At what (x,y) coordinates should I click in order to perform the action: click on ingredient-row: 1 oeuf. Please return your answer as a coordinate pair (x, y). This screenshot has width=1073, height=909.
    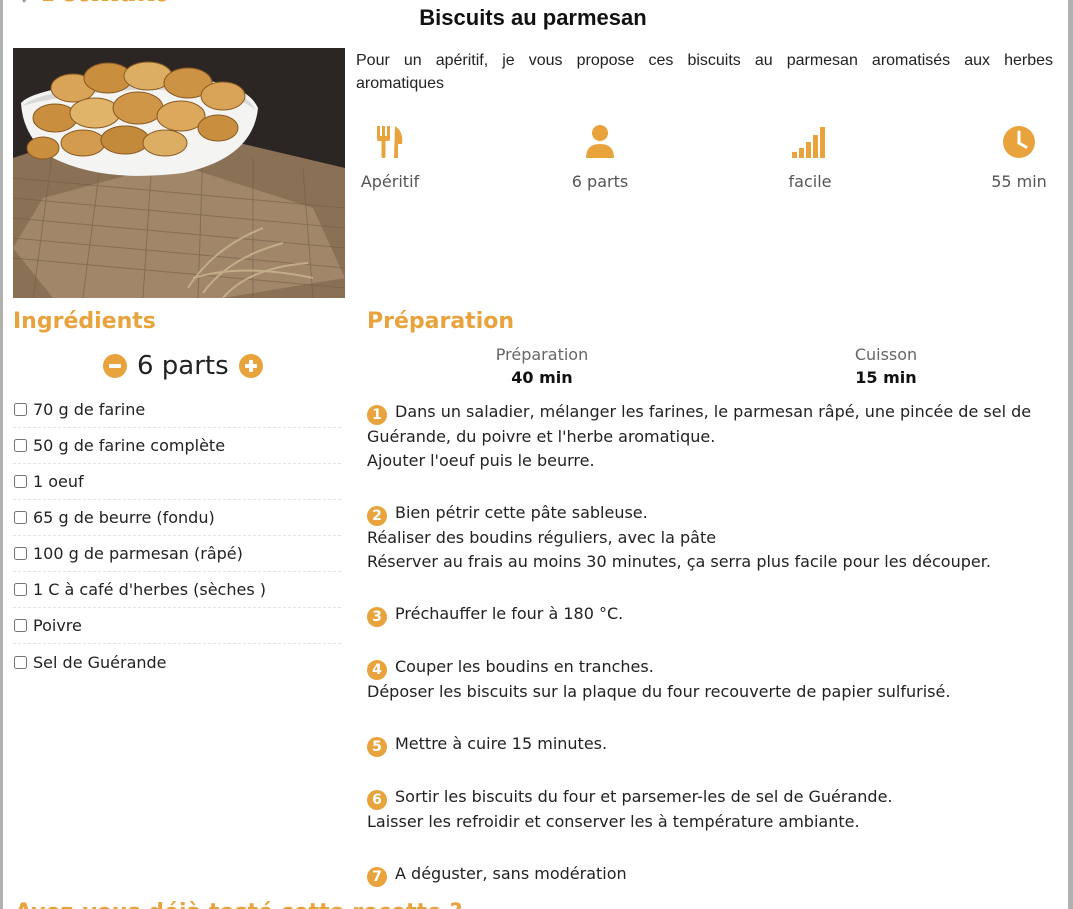
    Looking at the image, I should click on (177, 482).